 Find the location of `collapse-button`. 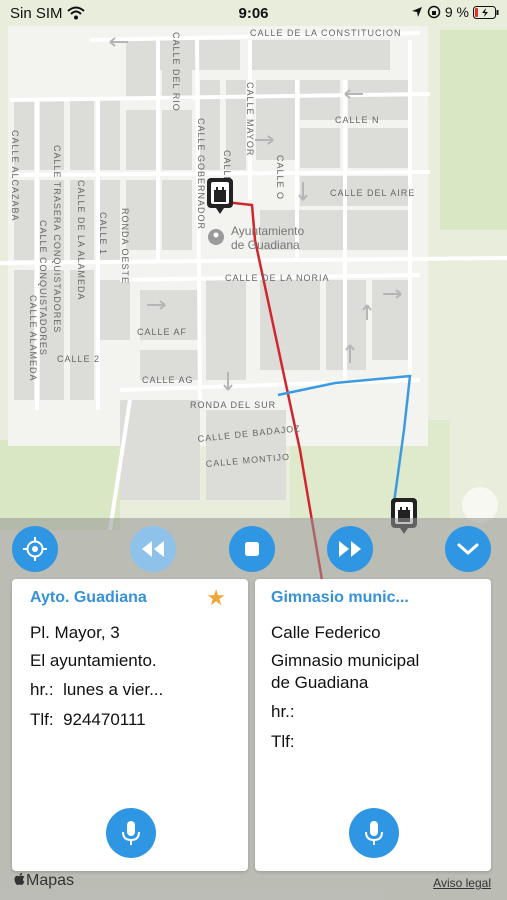

collapse-button is located at coordinates (468, 549).